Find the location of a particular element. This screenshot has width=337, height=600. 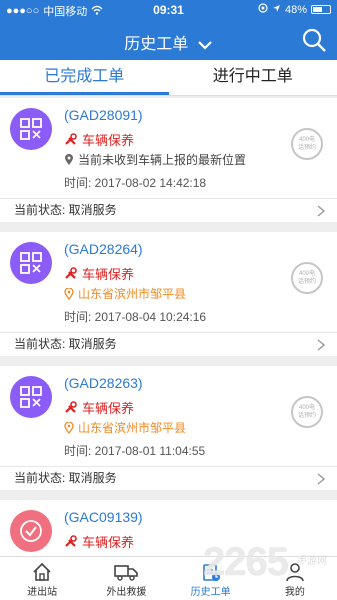

order-code: (GAD28263) is located at coordinates (103, 383).